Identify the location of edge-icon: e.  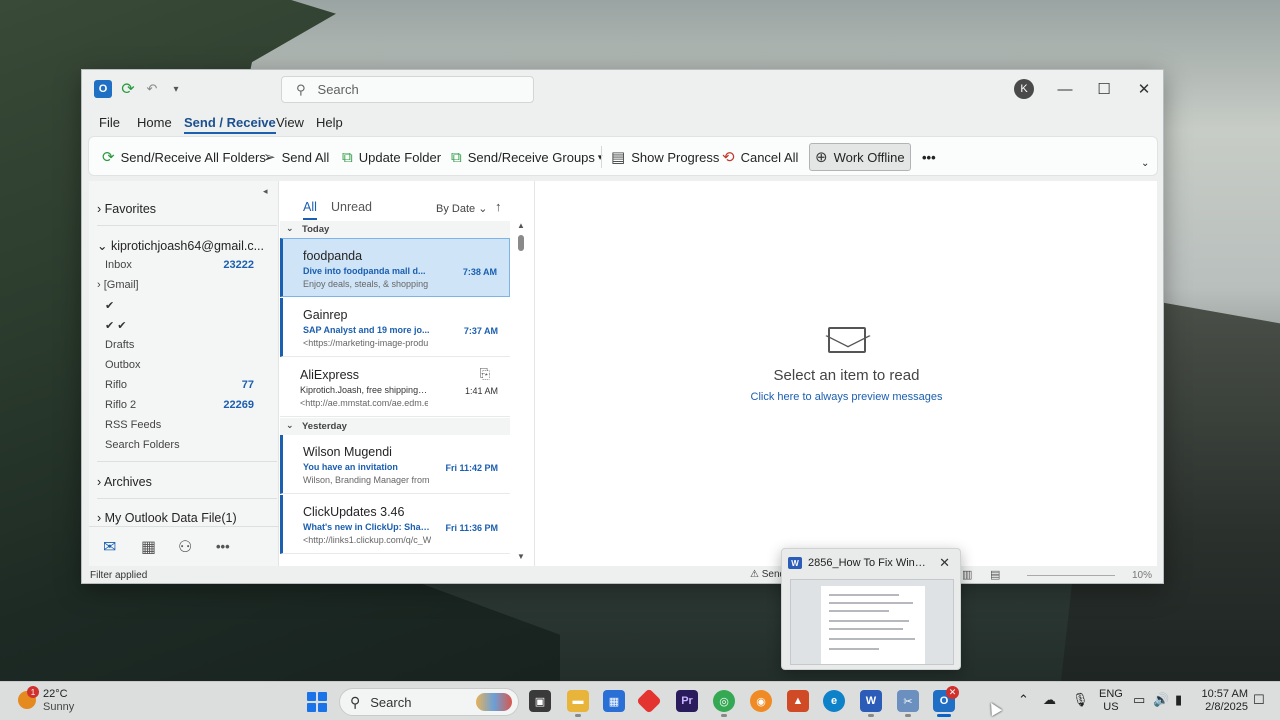
(834, 701).